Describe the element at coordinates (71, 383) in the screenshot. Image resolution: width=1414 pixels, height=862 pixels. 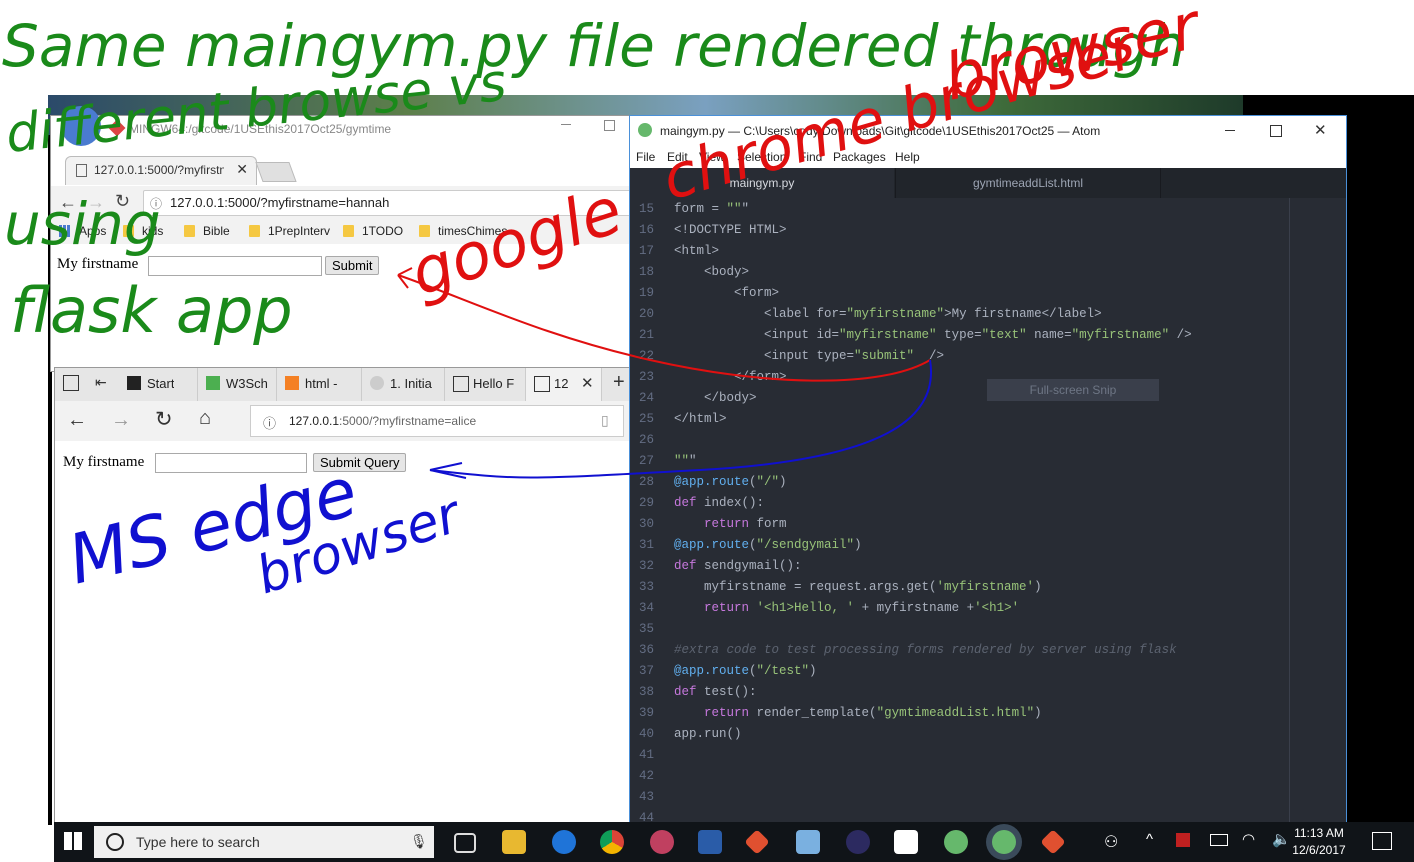
I see `tab-actions-icon` at that location.